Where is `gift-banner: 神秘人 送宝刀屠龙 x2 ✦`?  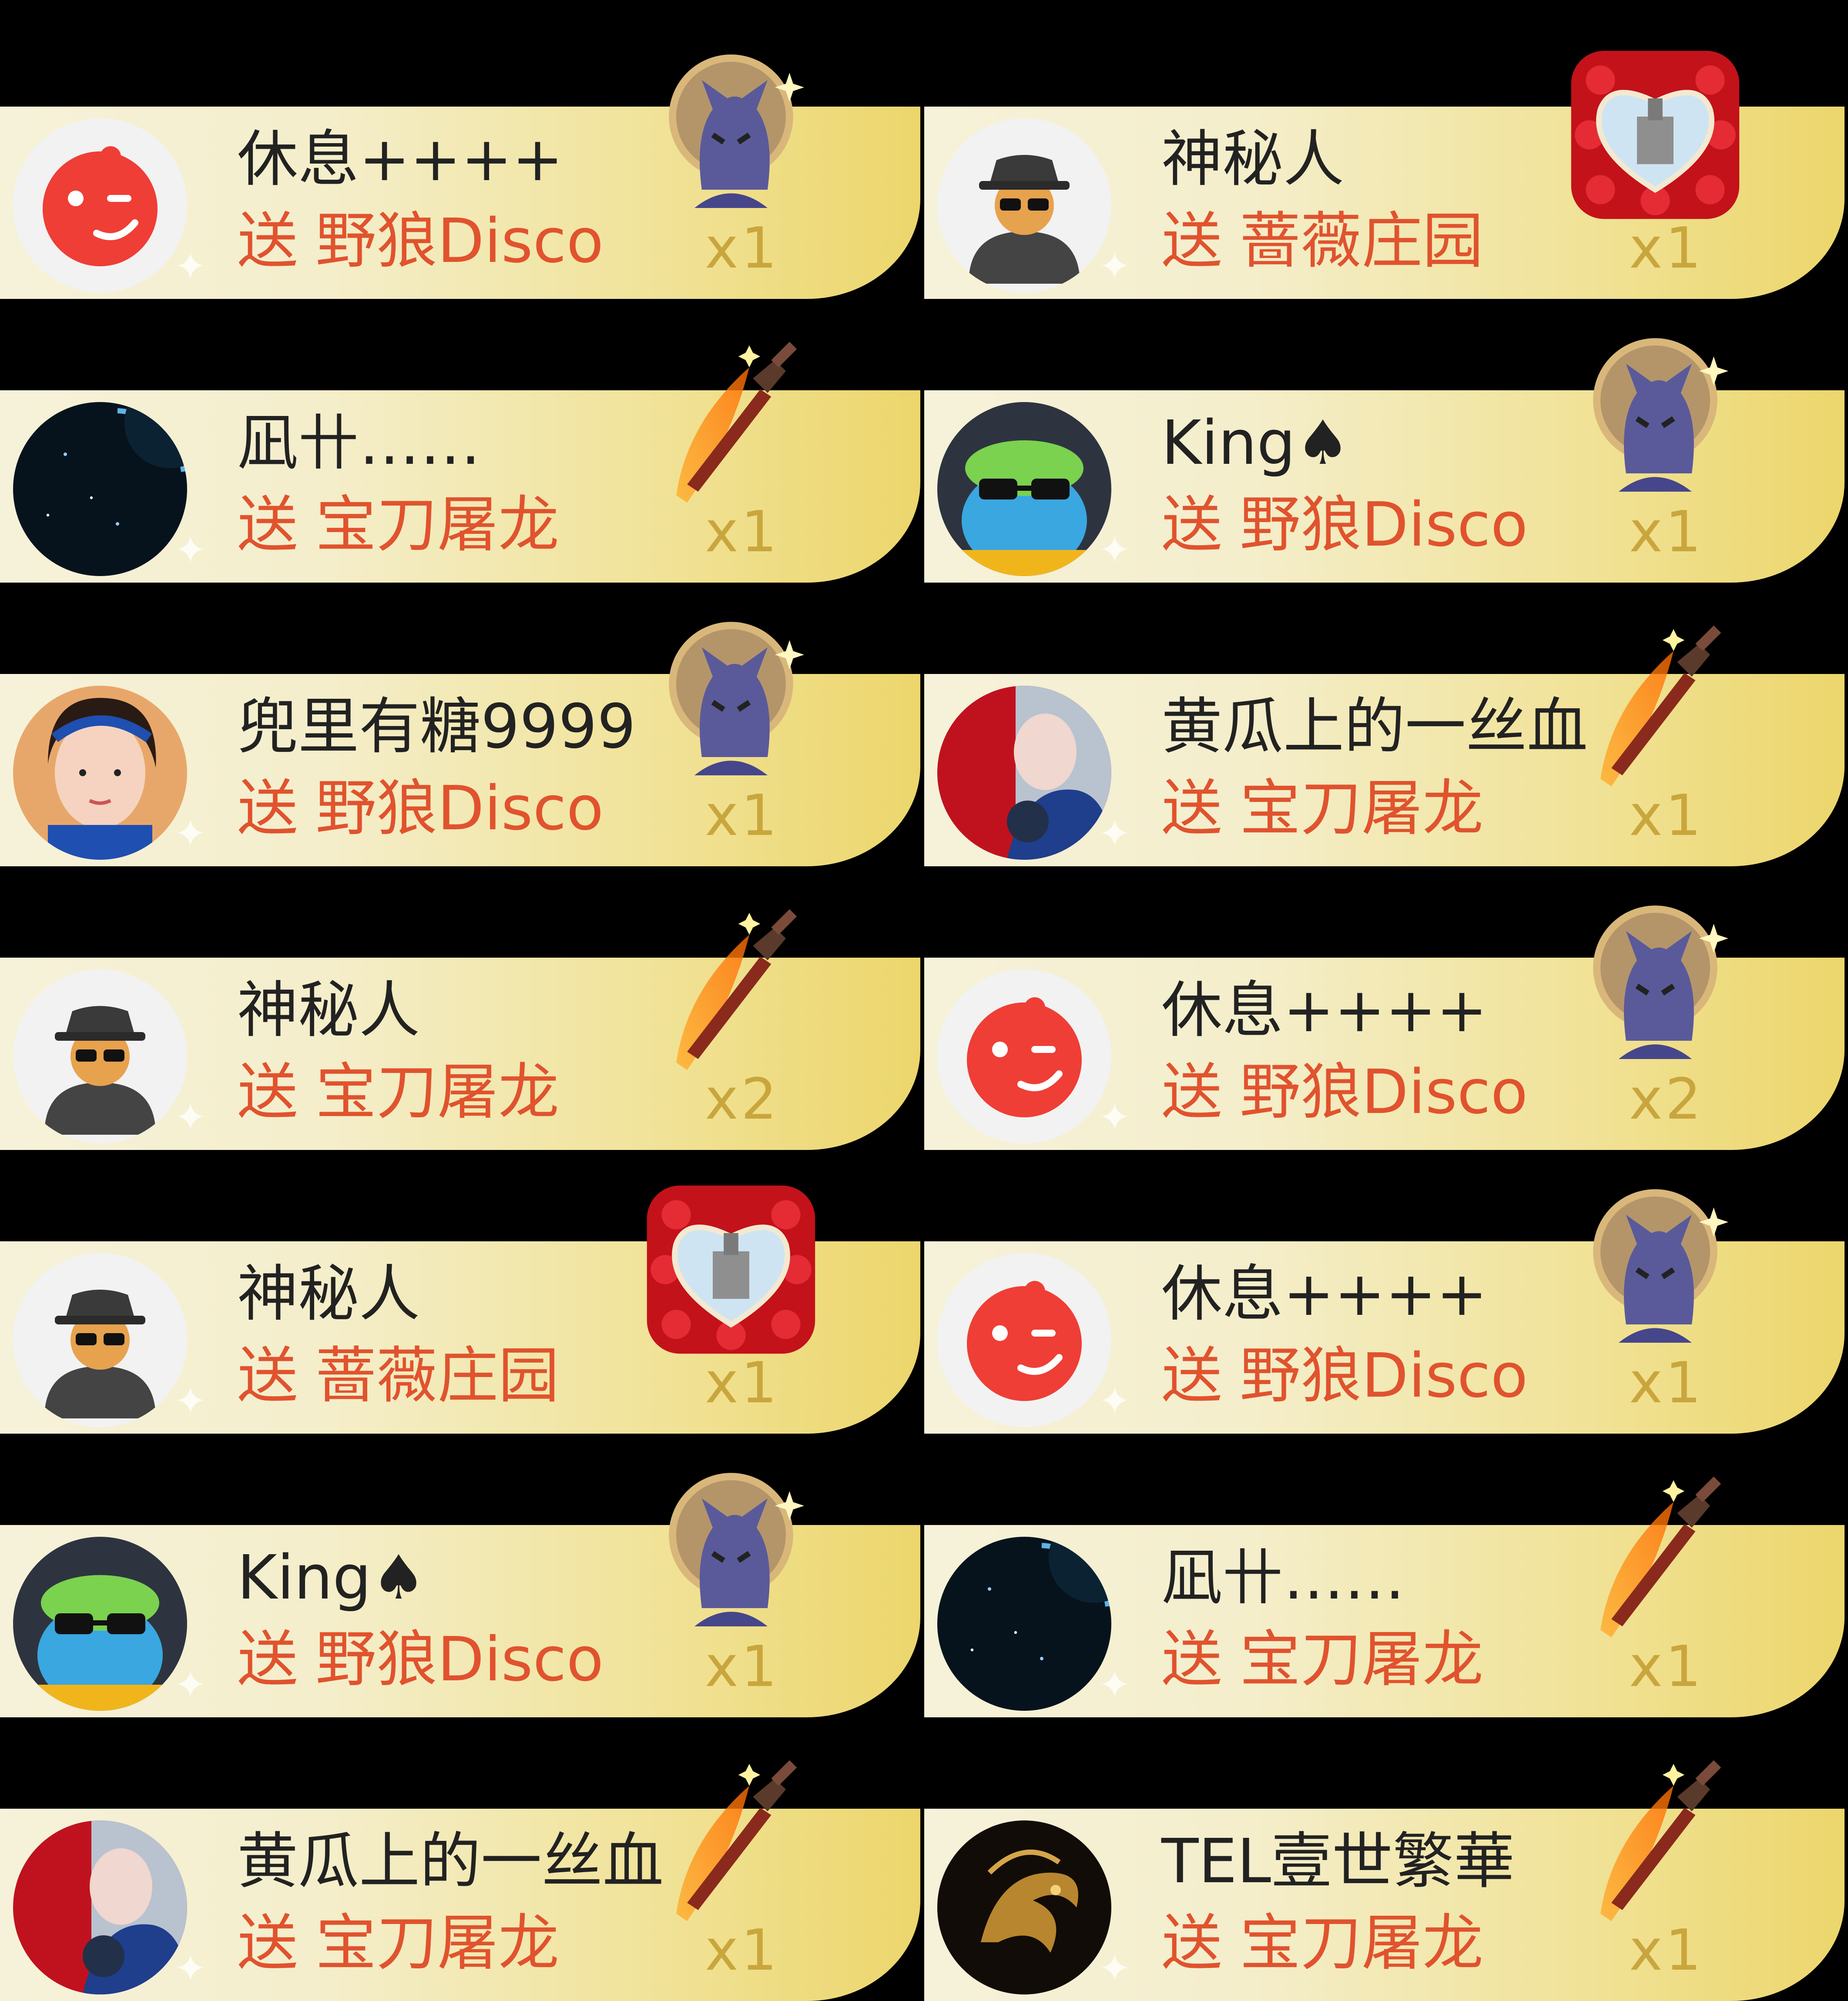
gift-banner: 神秘人 送宝刀屠龙 x2 ✦ is located at coordinates (462, 1000).